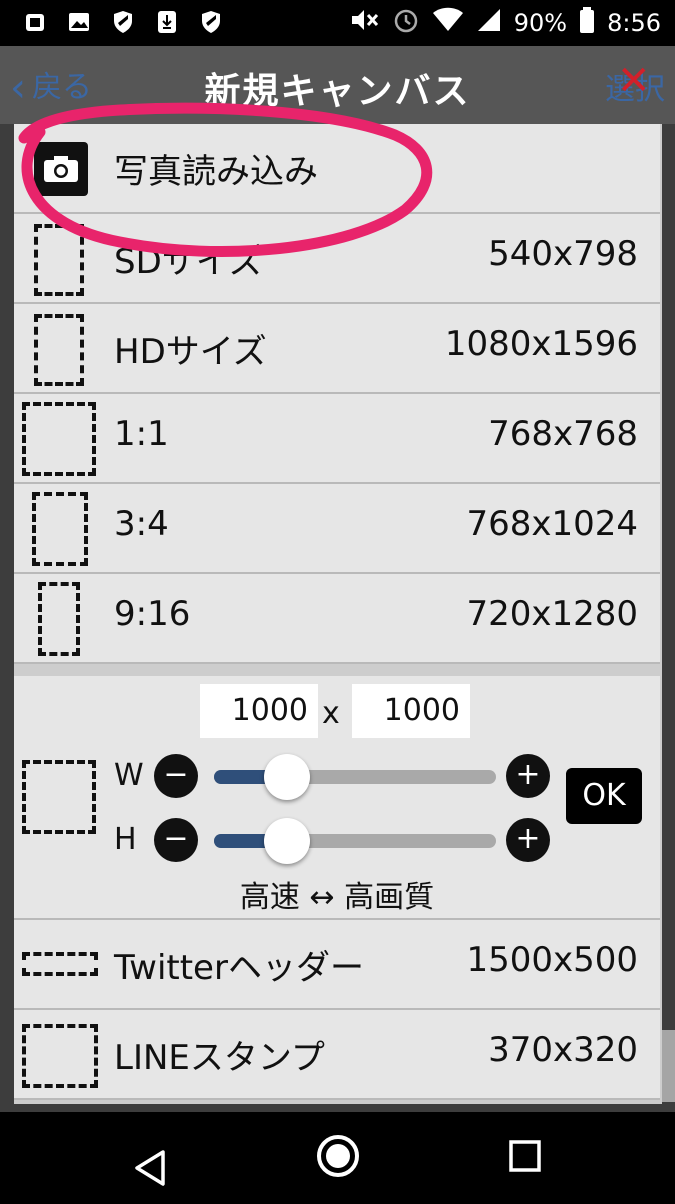 The height and width of the screenshot is (1204, 675). I want to click on photo-import-row: 写真読み込み, so click(337, 169).